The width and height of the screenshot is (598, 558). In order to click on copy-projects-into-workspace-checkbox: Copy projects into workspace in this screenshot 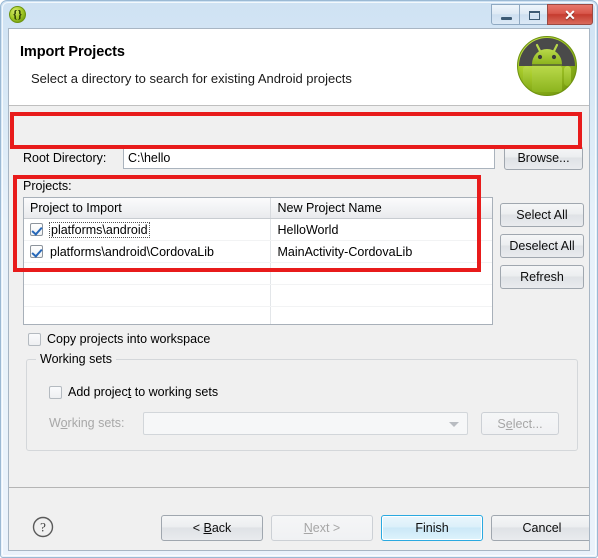, I will do `click(119, 339)`.